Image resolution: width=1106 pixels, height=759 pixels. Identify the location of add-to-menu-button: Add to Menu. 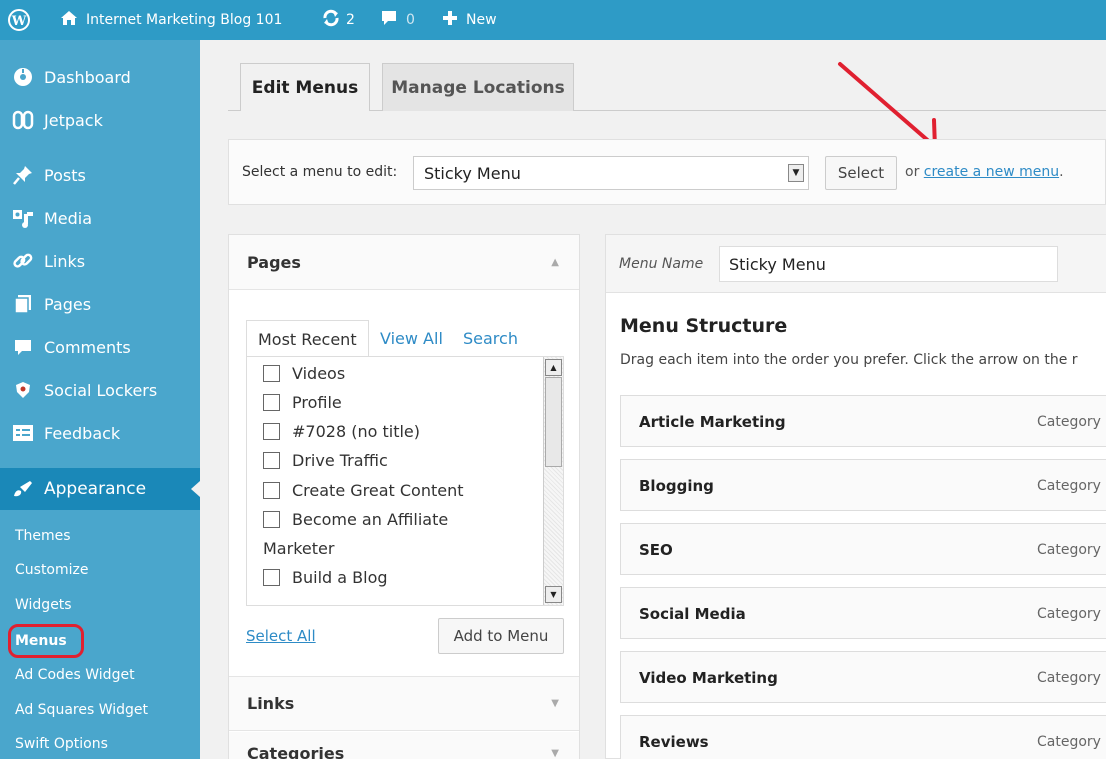
(501, 636).